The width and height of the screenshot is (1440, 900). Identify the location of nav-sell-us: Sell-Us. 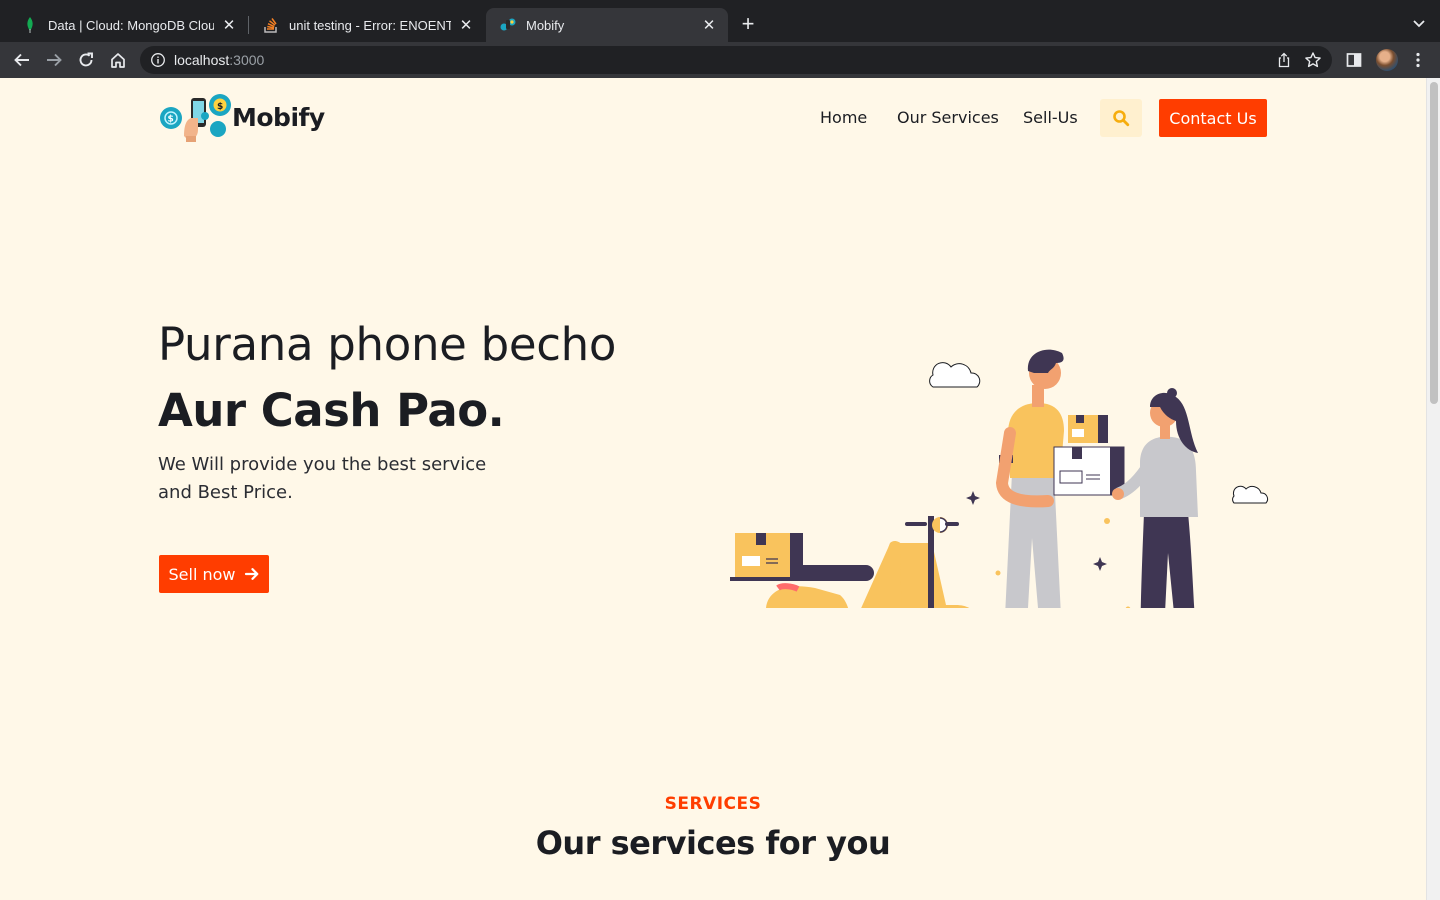
(1050, 117).